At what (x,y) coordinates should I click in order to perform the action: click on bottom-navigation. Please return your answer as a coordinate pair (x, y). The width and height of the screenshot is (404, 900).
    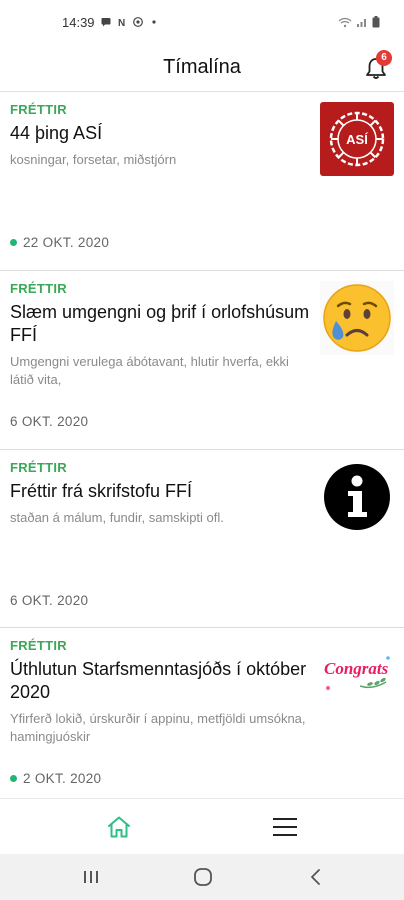
    Looking at the image, I should click on (202, 826).